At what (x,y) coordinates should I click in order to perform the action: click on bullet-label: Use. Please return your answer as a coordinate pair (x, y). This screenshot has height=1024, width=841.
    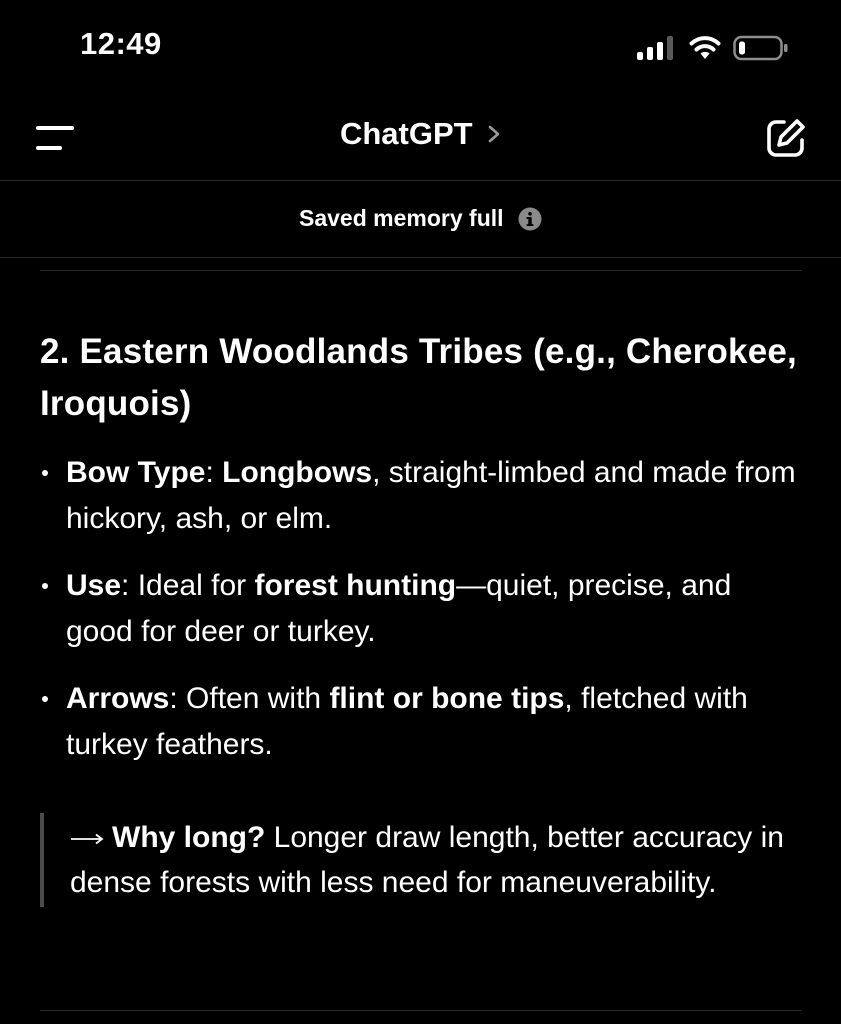
    Looking at the image, I should click on (94, 585).